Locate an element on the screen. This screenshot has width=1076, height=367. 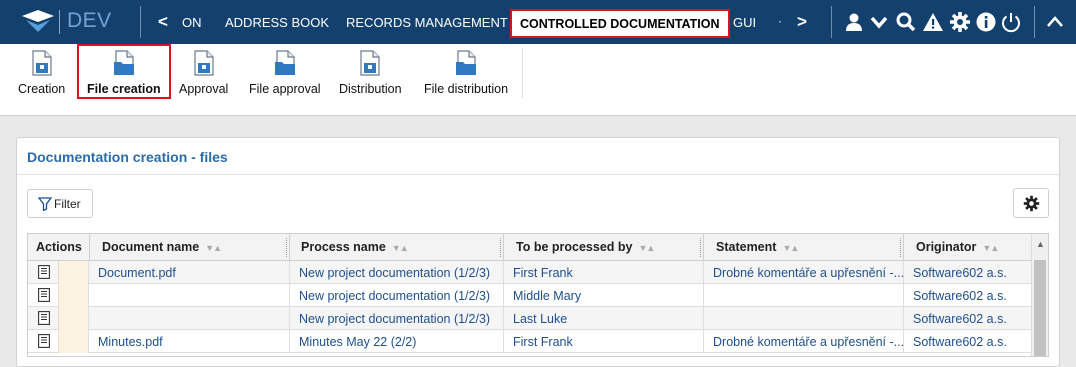
column-header-actions: Actions is located at coordinates (59, 247).